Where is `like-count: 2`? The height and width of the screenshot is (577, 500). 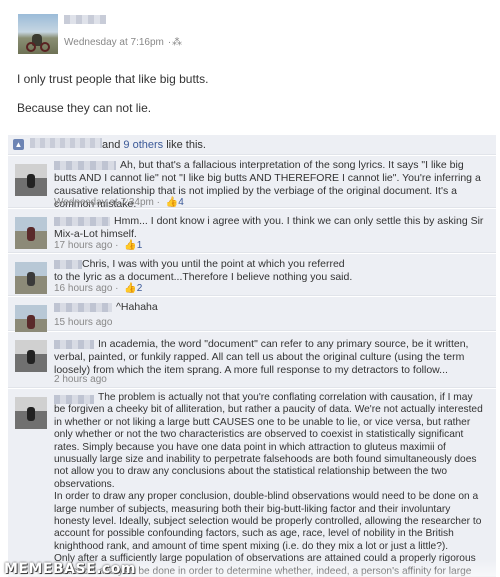 like-count: 2 is located at coordinates (140, 288).